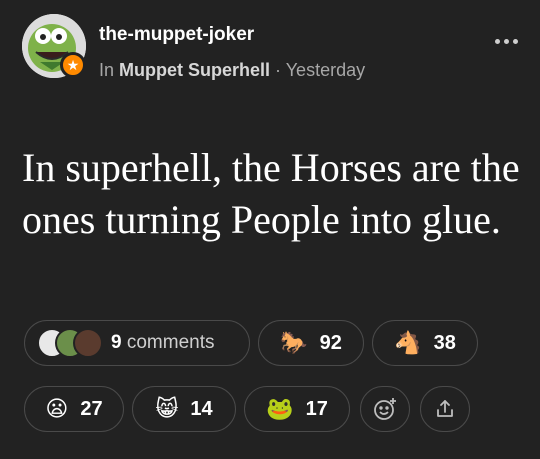 The image size is (540, 459). What do you see at coordinates (194, 70) in the screenshot?
I see `community-link: Muppet Superhell` at bounding box center [194, 70].